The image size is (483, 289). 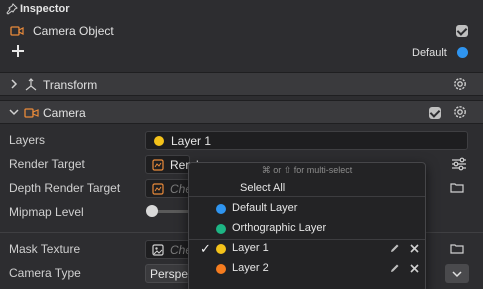 What do you see at coordinates (205, 248) in the screenshot?
I see `checkmark-icon: ✓` at bounding box center [205, 248].